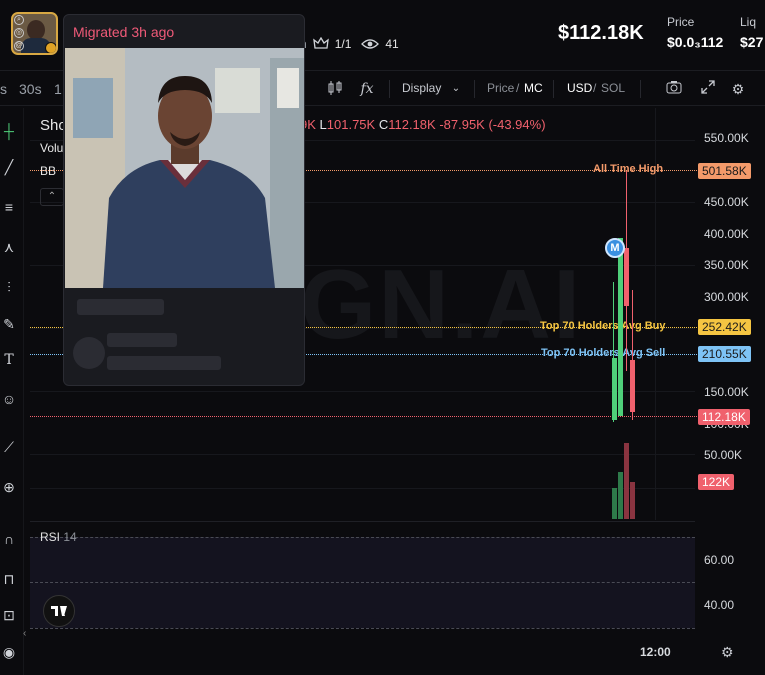 The width and height of the screenshot is (765, 675). Describe the element at coordinates (748, 22) in the screenshot. I see `liquidity-label: Liq` at that location.